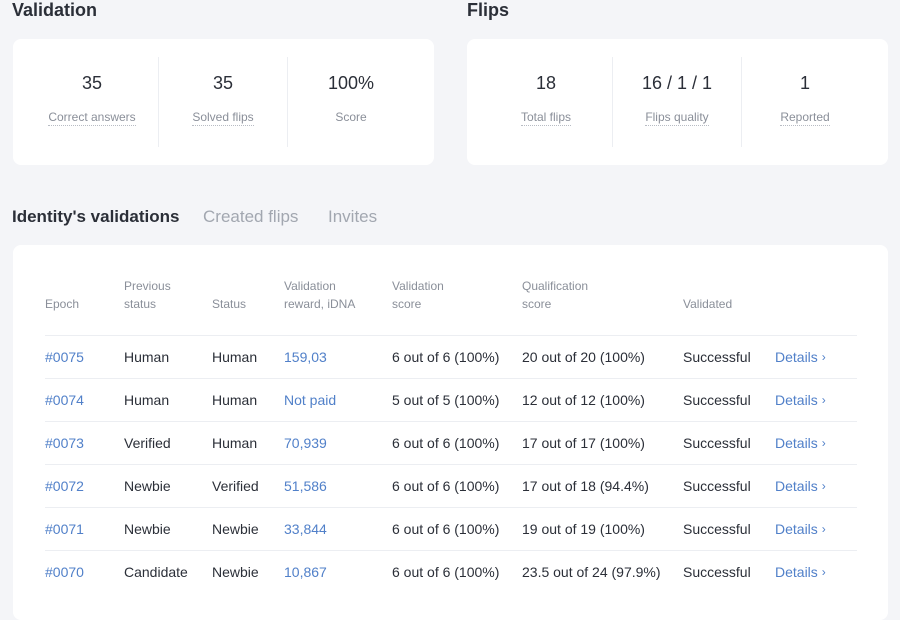 The height and width of the screenshot is (620, 900). What do you see at coordinates (805, 118) in the screenshot?
I see `stat-label: Reported` at bounding box center [805, 118].